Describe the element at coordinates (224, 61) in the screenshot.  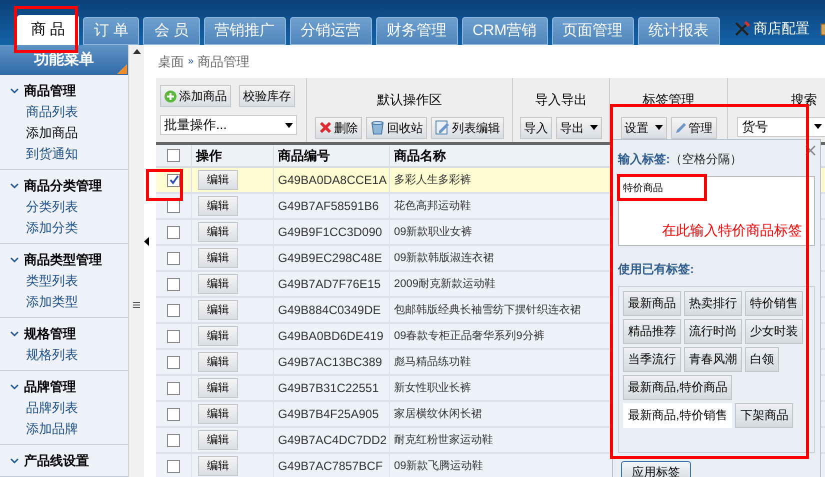
I see `breadcrumb-current: 商品管理` at that location.